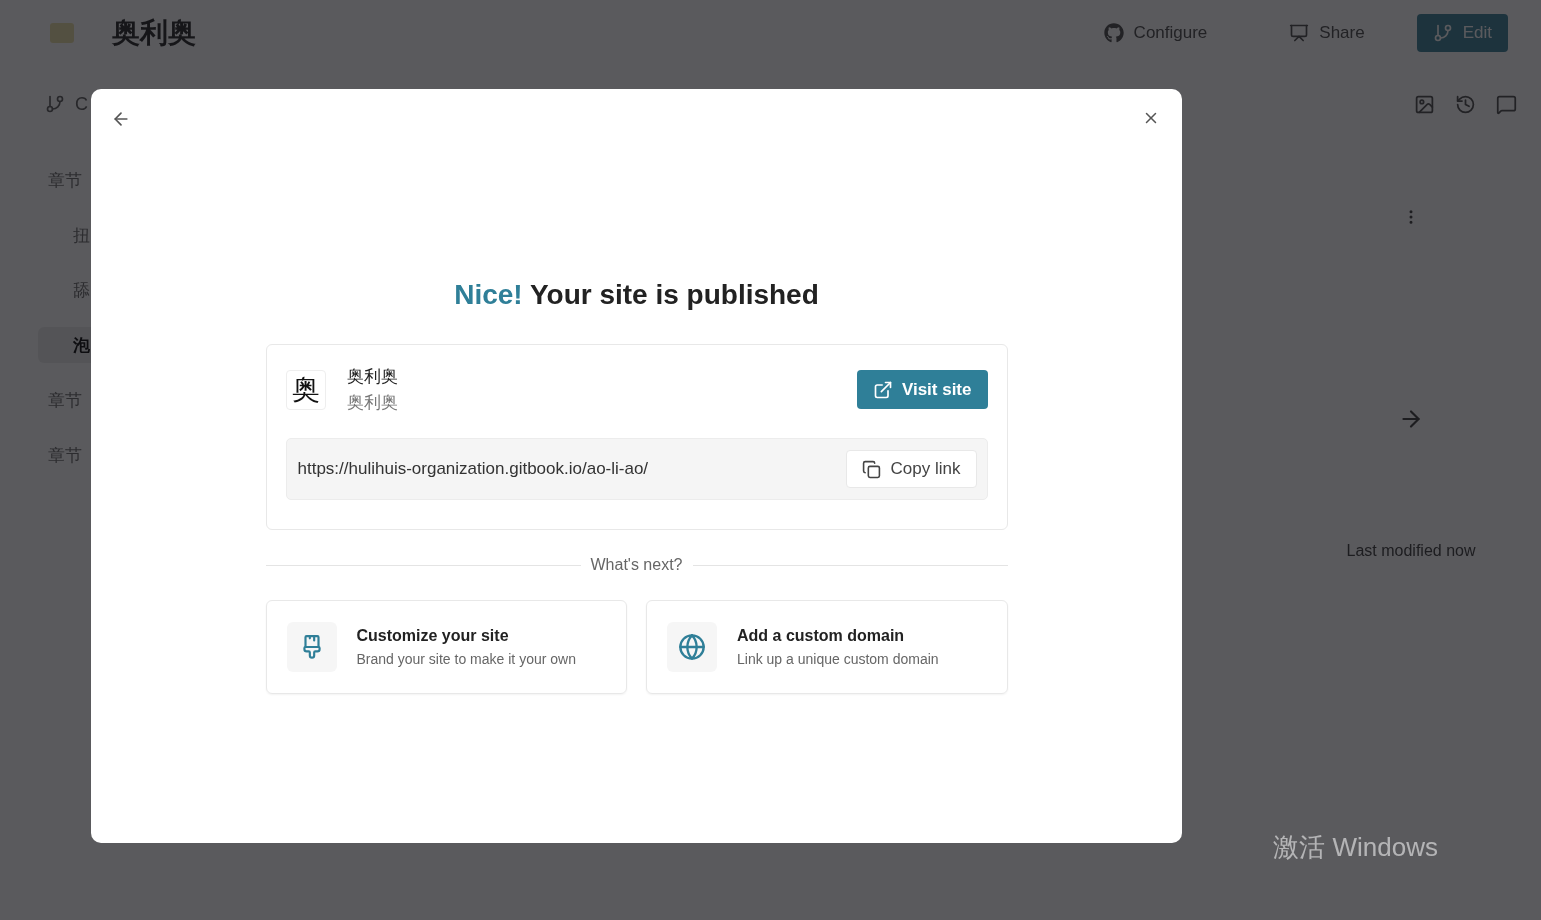 The width and height of the screenshot is (1541, 920). What do you see at coordinates (911, 469) in the screenshot?
I see `copy-link-button: Copy link` at bounding box center [911, 469].